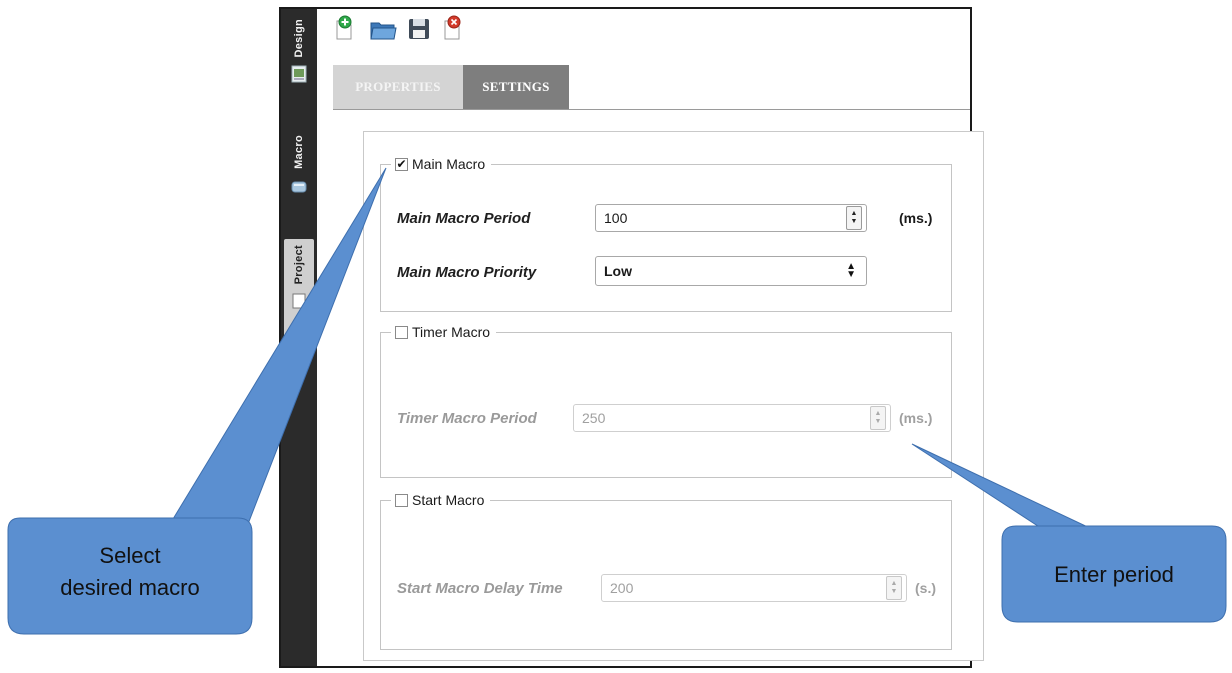 The width and height of the screenshot is (1232, 673). Describe the element at coordinates (130, 572) in the screenshot. I see `select-macro-callout-text: Select desired macro` at that location.